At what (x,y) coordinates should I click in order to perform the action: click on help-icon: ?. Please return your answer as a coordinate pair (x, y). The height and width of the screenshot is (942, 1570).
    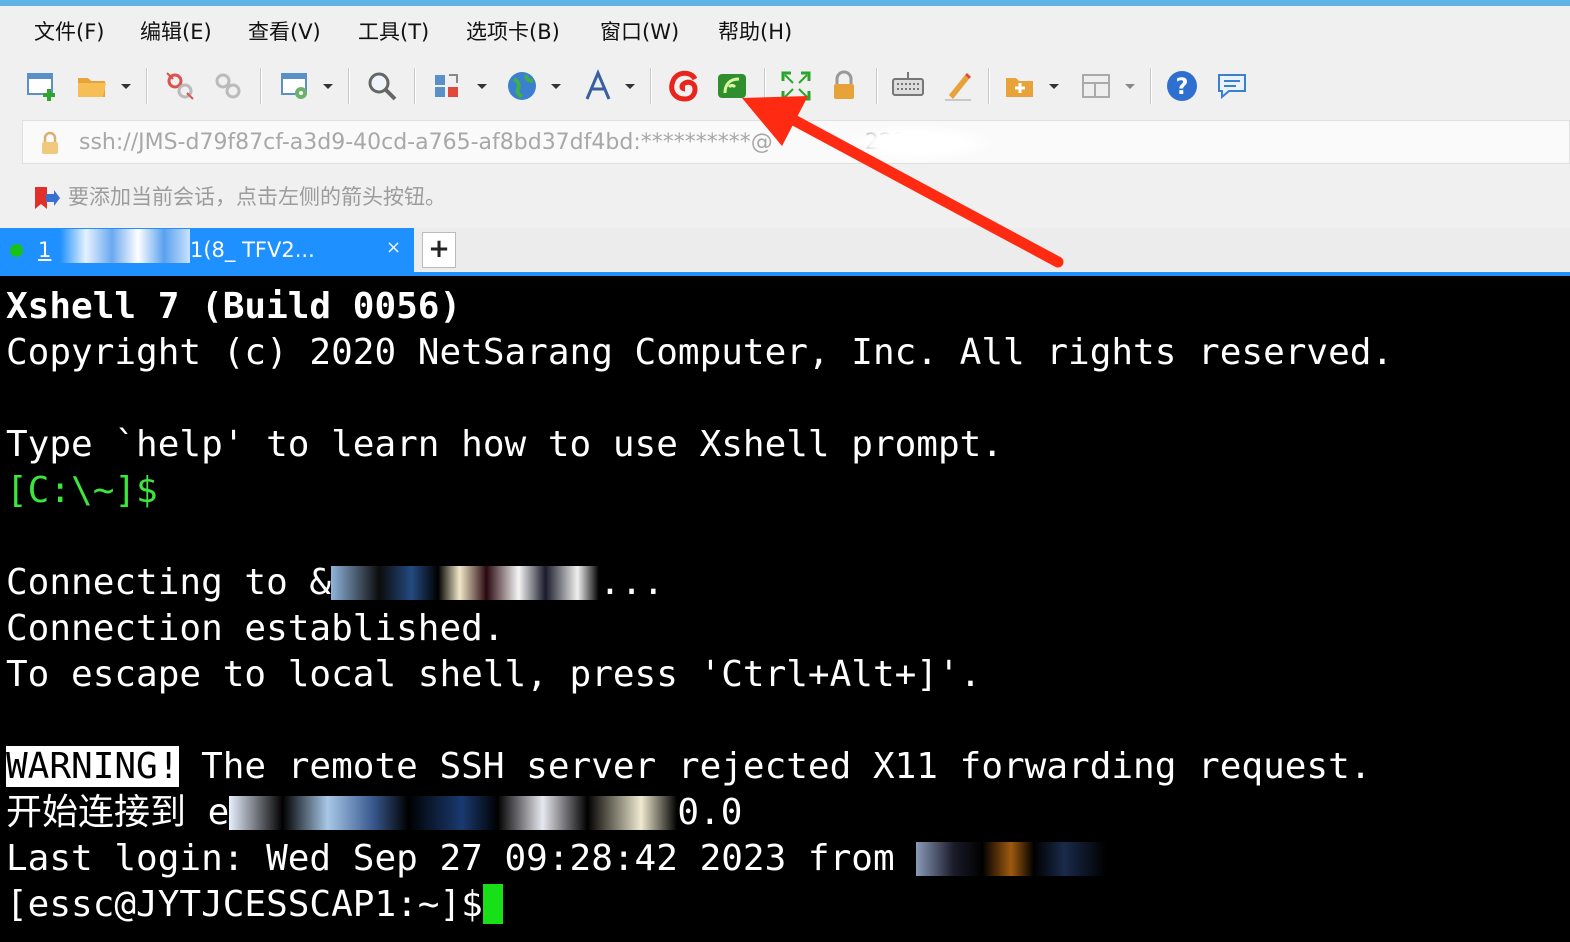
    Looking at the image, I should click on (1182, 86).